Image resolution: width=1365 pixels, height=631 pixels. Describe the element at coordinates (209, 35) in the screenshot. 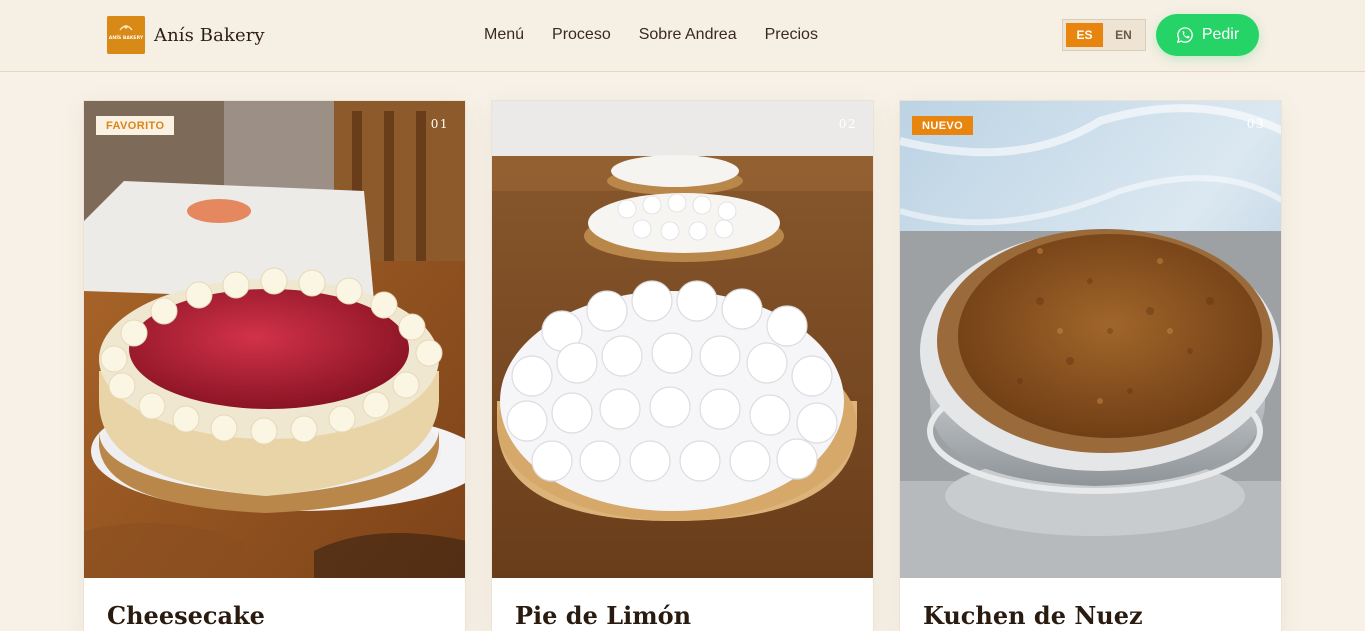

I see `brand-name: Anís Bakery` at that location.